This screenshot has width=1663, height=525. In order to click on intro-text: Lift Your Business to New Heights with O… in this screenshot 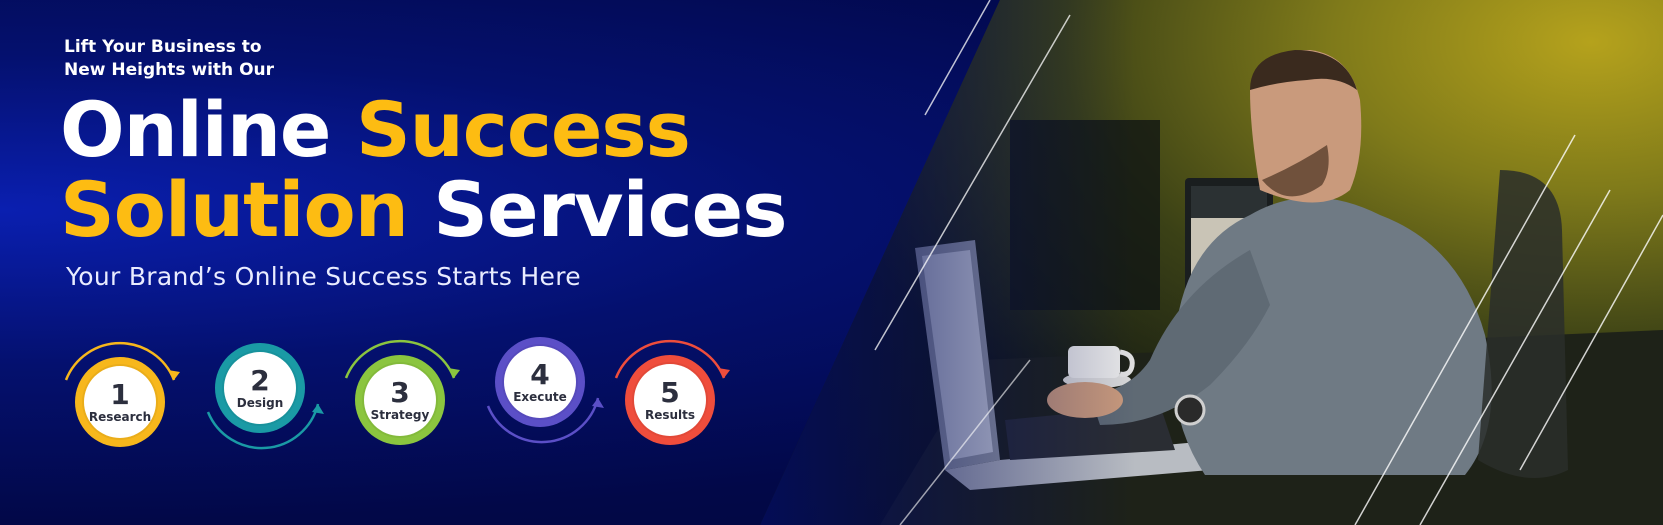, I will do `click(169, 59)`.